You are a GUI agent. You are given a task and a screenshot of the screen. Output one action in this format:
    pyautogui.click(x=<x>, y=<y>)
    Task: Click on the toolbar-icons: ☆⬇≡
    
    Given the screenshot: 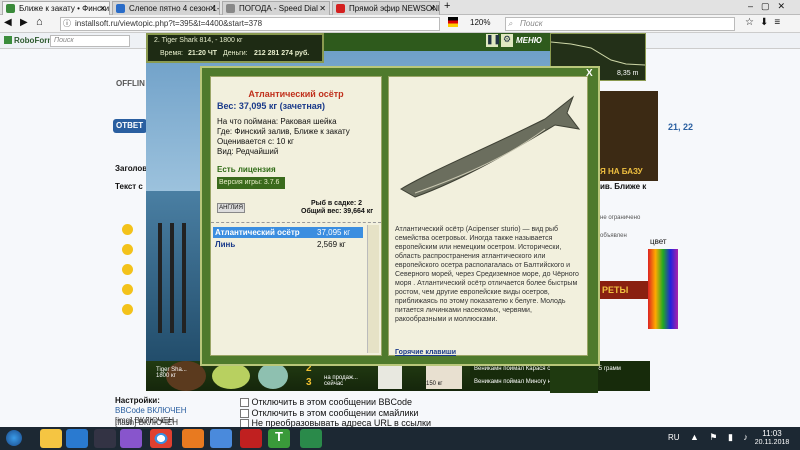 What is the action you would take?
    pyautogui.click(x=765, y=22)
    